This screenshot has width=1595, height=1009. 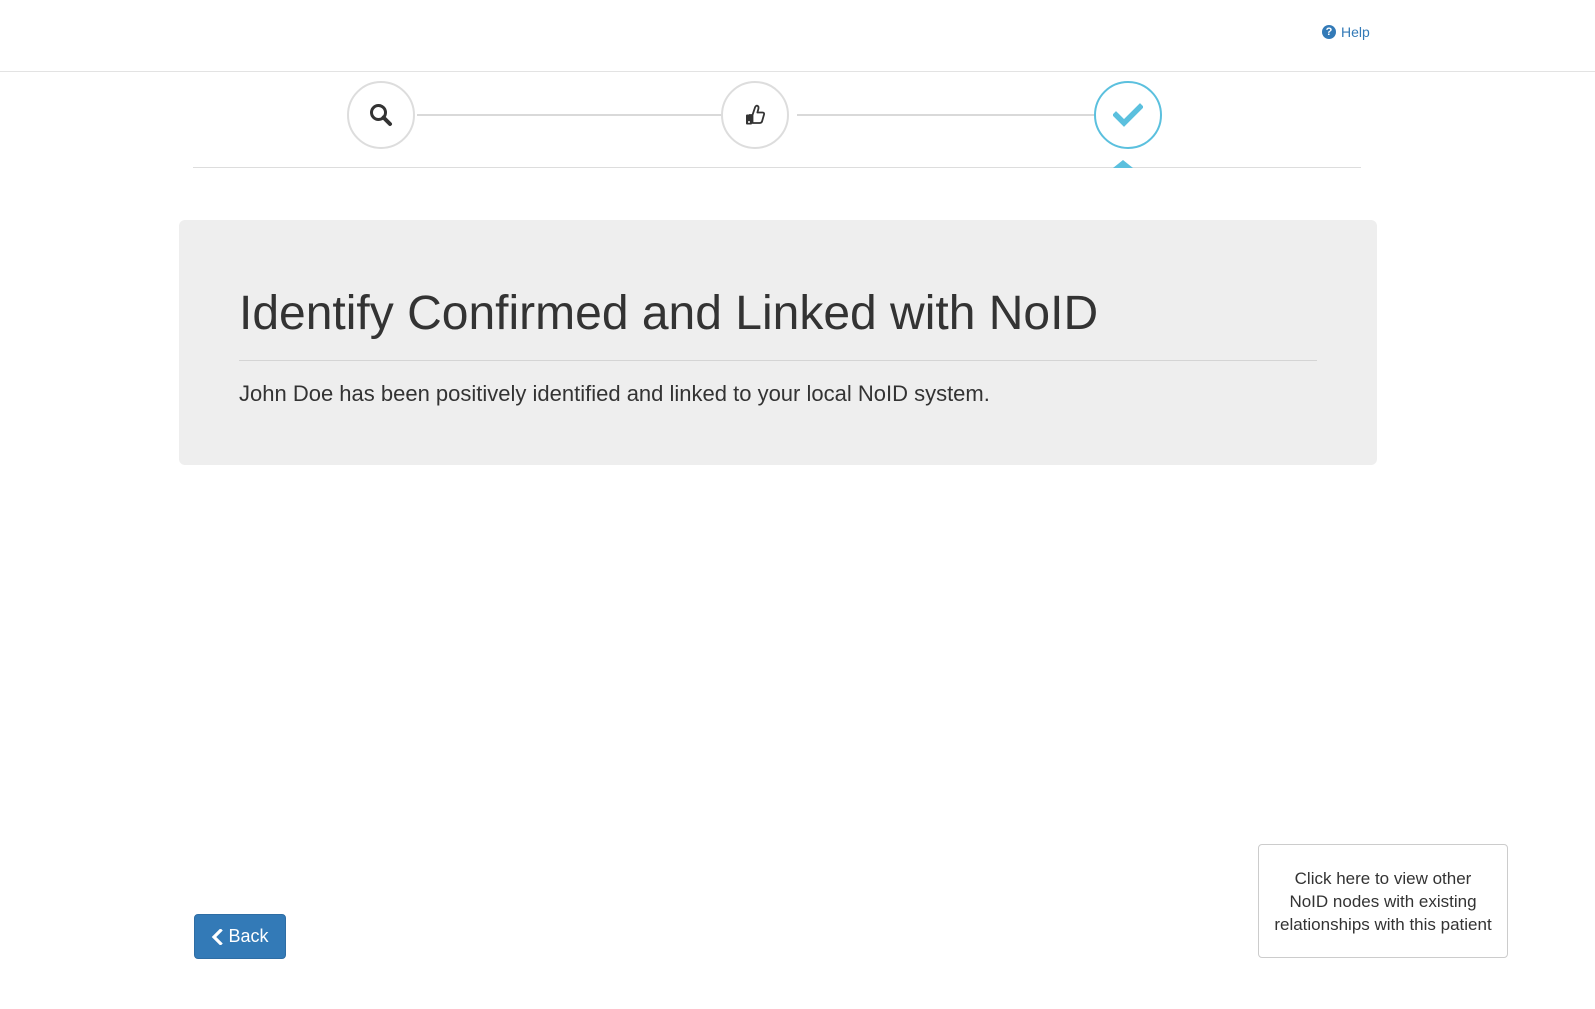 I want to click on title-divider, so click(x=778, y=360).